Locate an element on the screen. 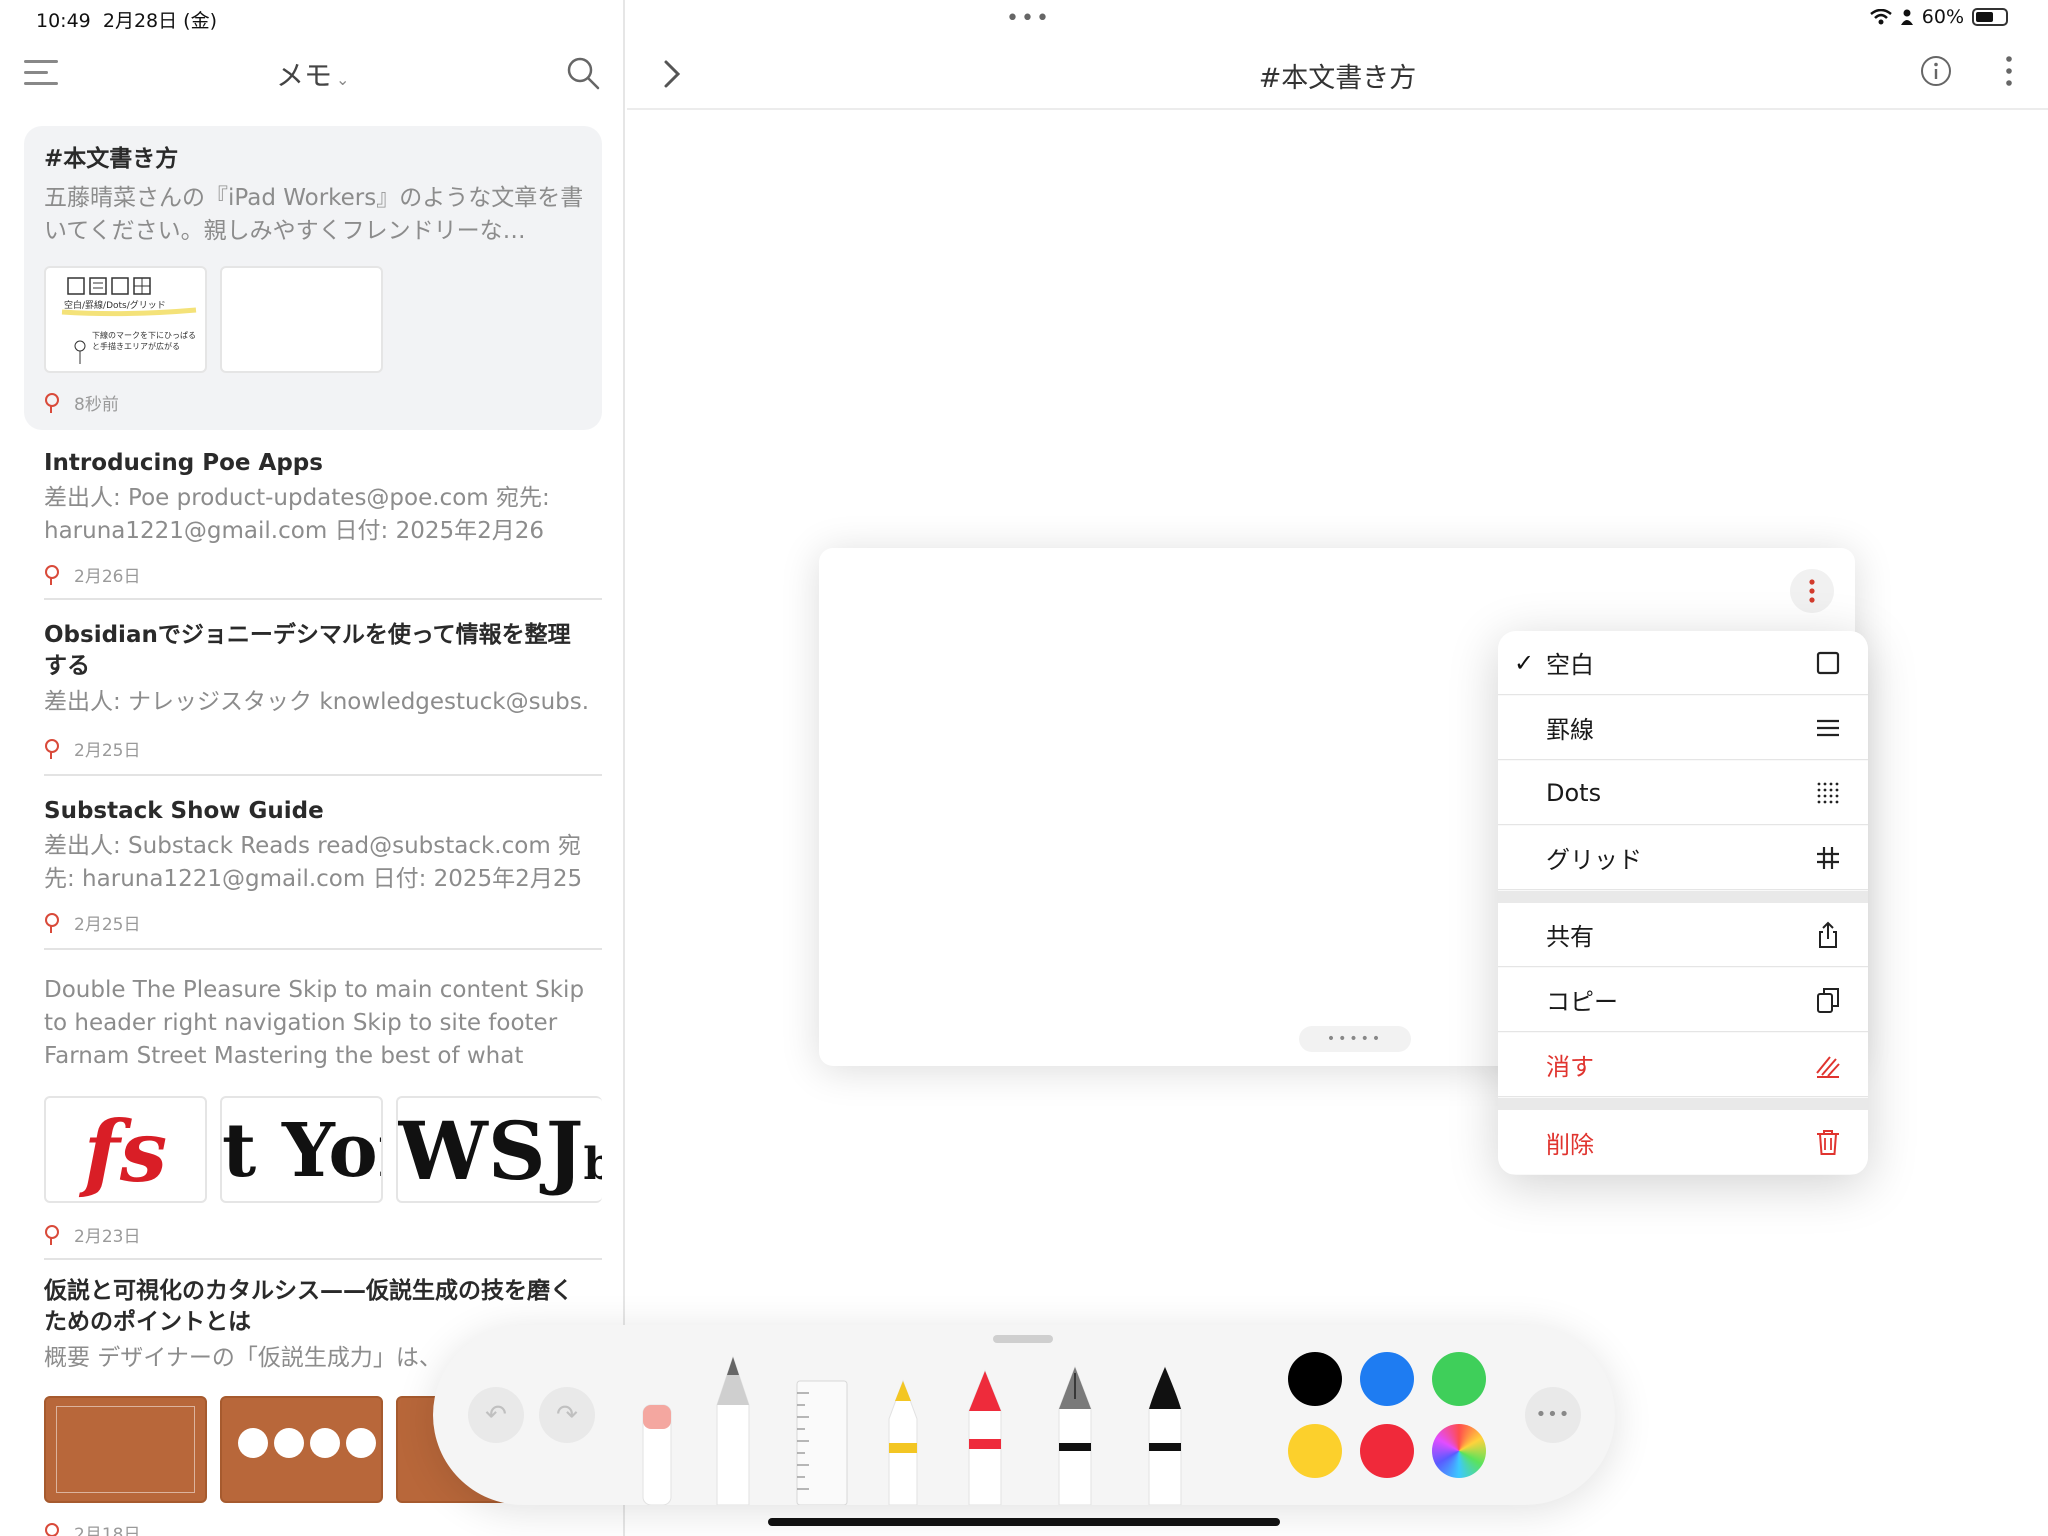 The height and width of the screenshot is (1536, 2048). menu-item-blank: ✓ 空白 is located at coordinates (1683, 663).